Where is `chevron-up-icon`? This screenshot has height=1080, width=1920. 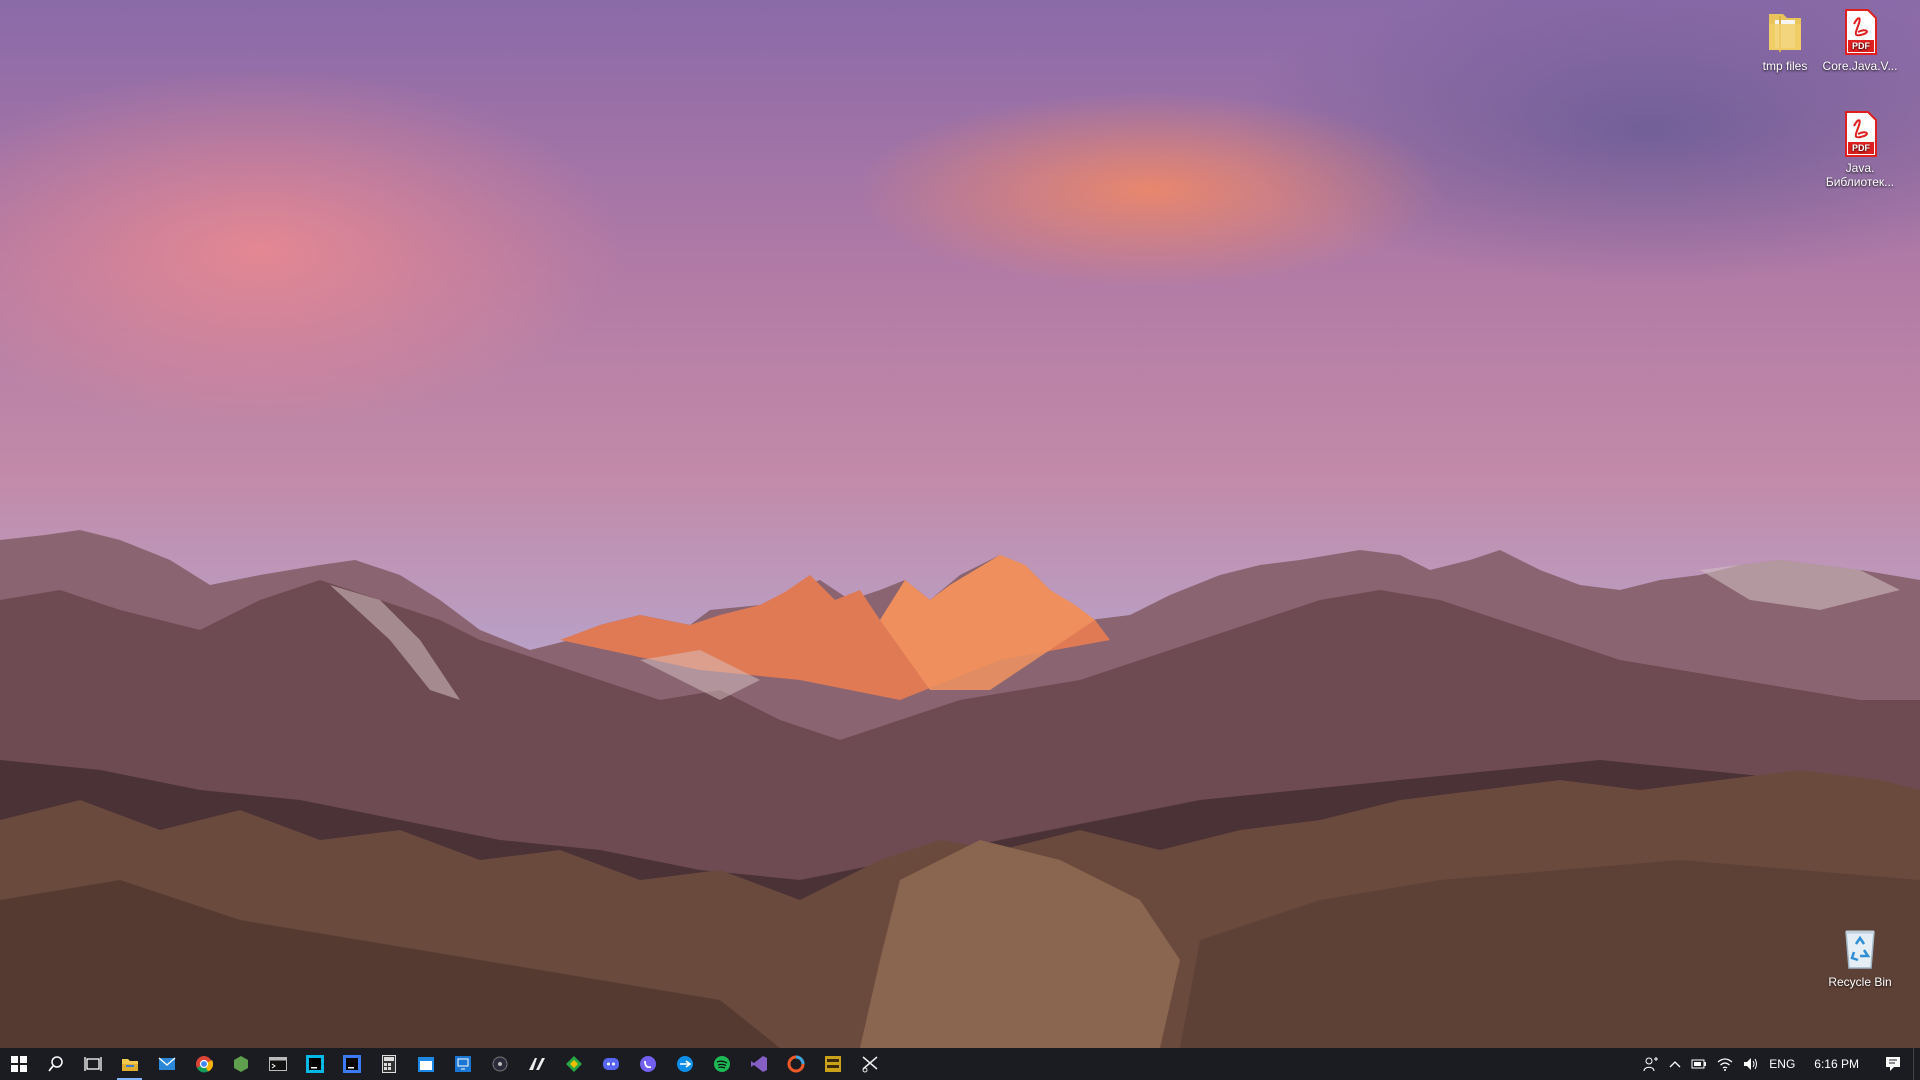 chevron-up-icon is located at coordinates (1675, 1064).